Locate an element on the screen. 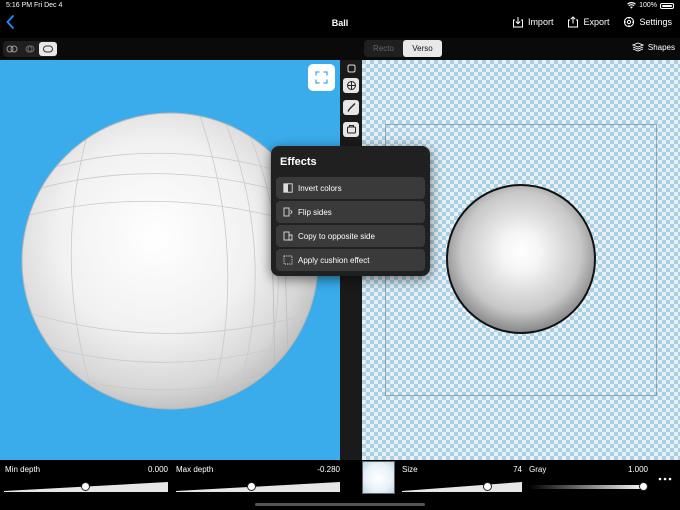  side-segmented-control: Recto Verso is located at coordinates (403, 48).